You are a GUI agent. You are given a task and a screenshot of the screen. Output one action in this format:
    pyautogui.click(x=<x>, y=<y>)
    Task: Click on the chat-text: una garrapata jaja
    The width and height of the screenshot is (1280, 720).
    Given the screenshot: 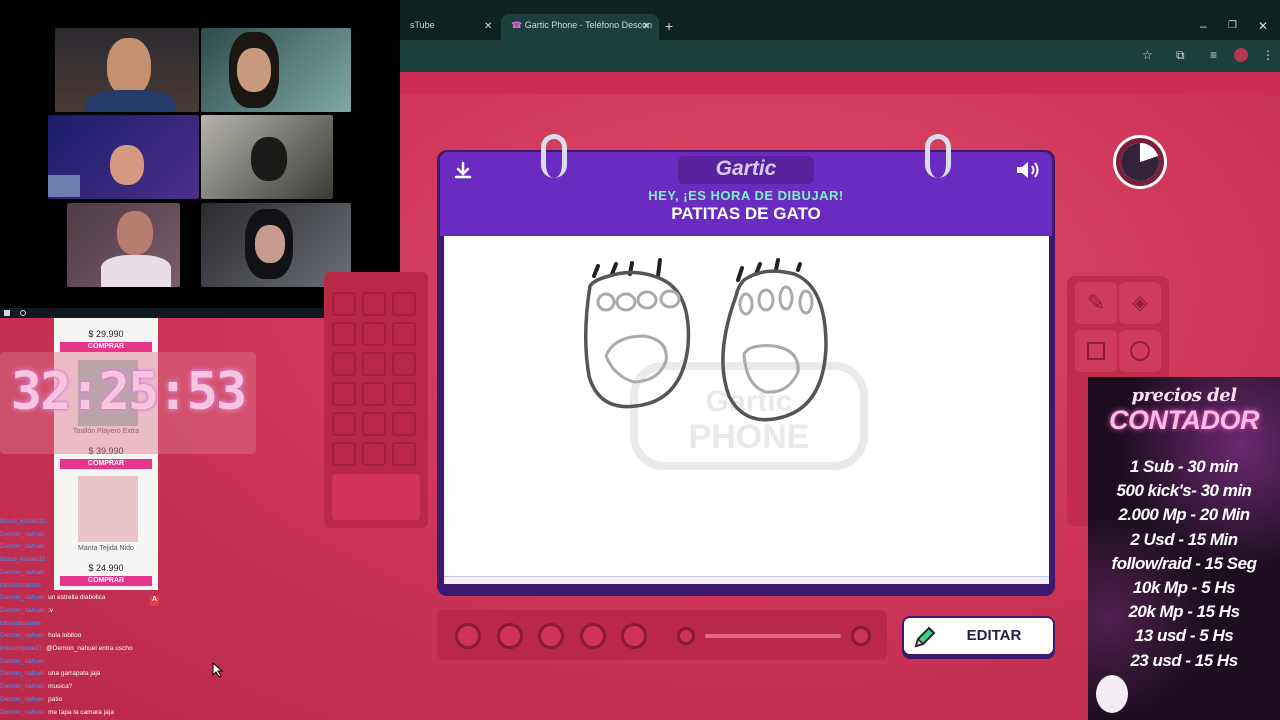 What is the action you would take?
    pyautogui.click(x=74, y=674)
    